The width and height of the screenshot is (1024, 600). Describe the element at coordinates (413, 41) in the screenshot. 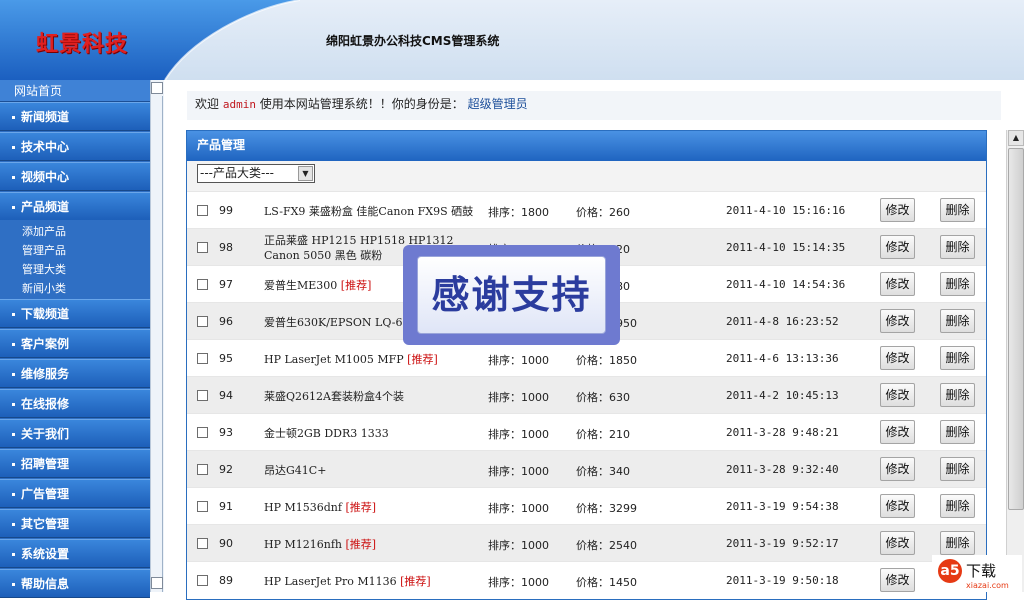

I see `page-title: 绵阳虹景办公科技CMS管理系统` at that location.